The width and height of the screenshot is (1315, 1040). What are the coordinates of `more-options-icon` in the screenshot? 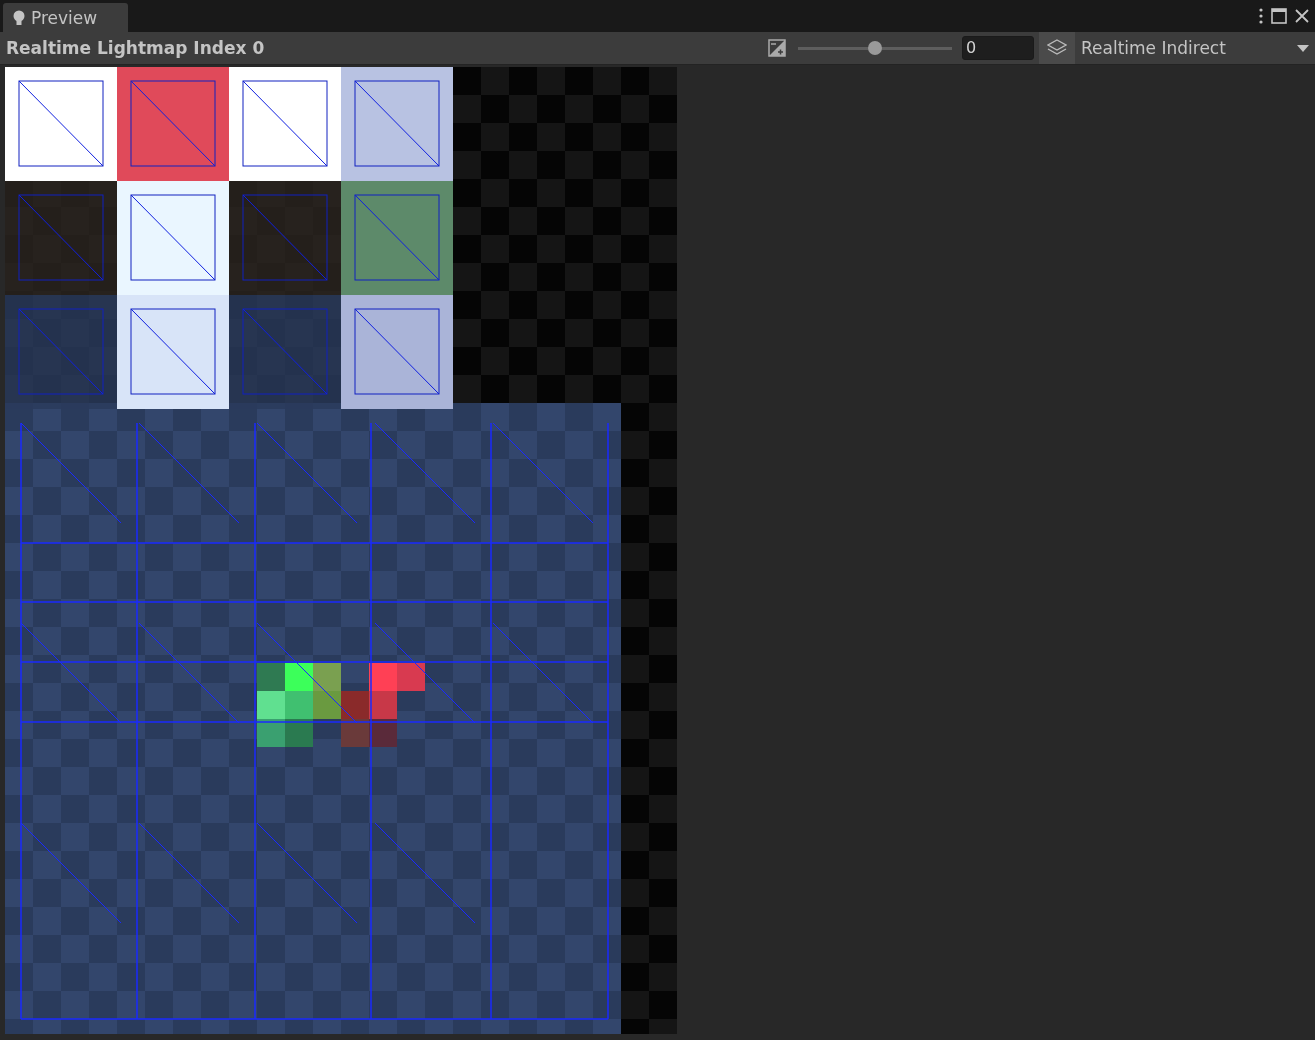 It's located at (1261, 16).